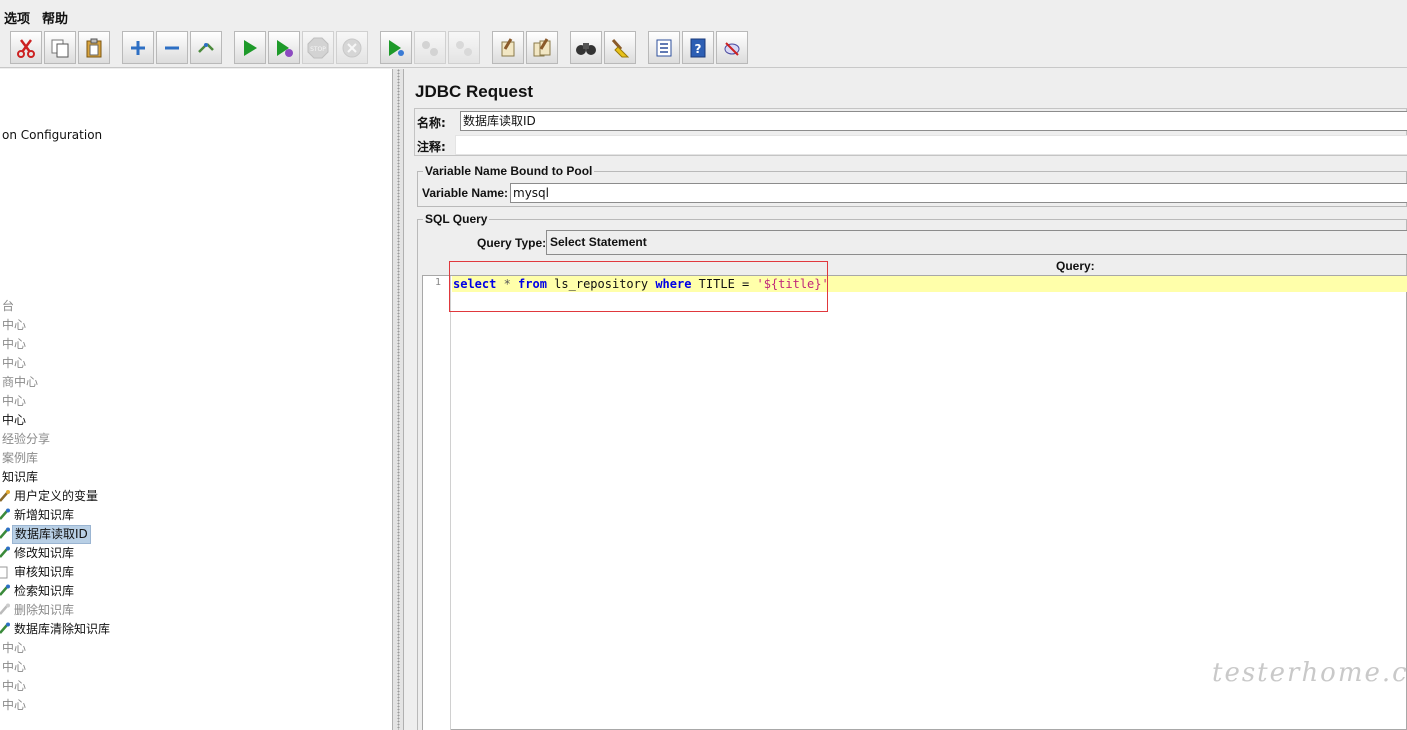 Image resolution: width=1407 pixels, height=730 pixels. I want to click on menu-help: 帮助, so click(55, 17).